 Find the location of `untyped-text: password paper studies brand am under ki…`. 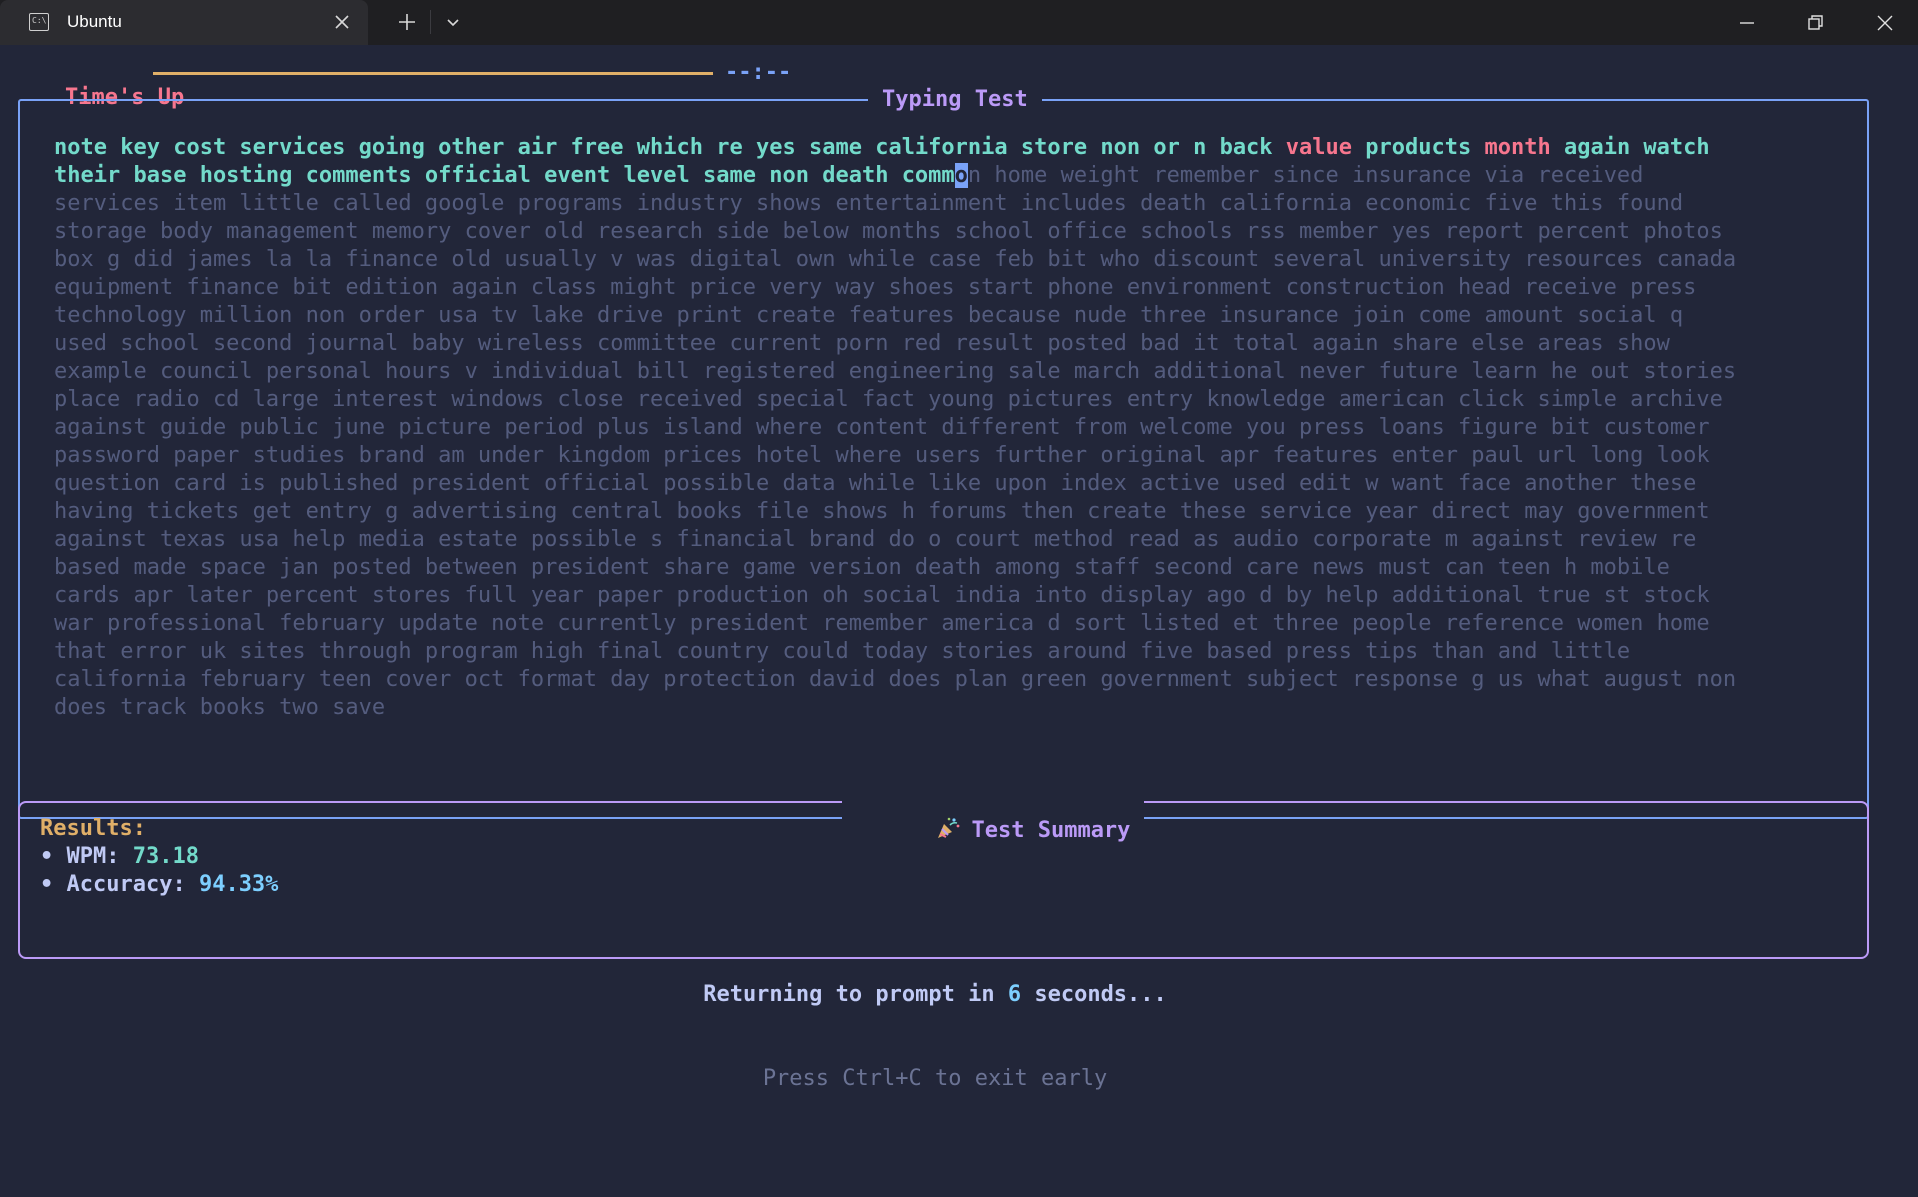

untyped-text: password paper studies brand am under ki… is located at coordinates (882, 455).